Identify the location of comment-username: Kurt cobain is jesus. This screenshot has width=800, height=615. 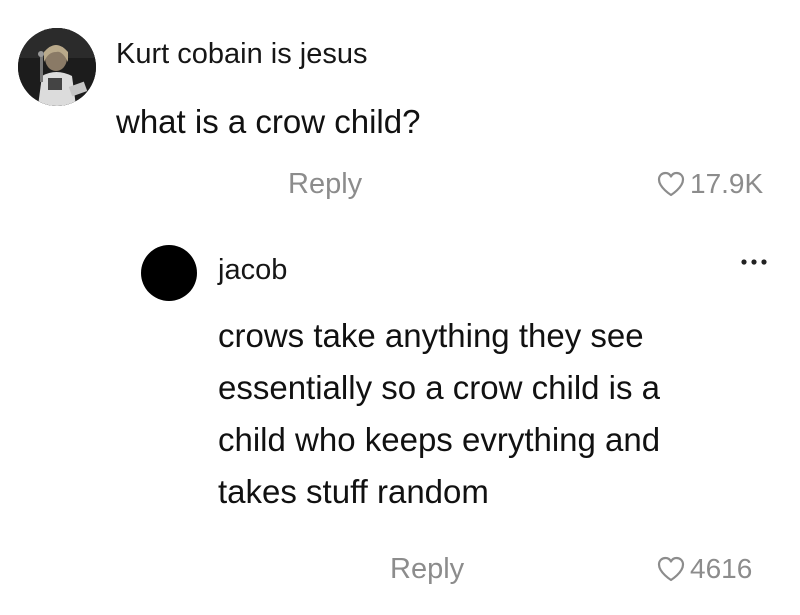
(241, 54).